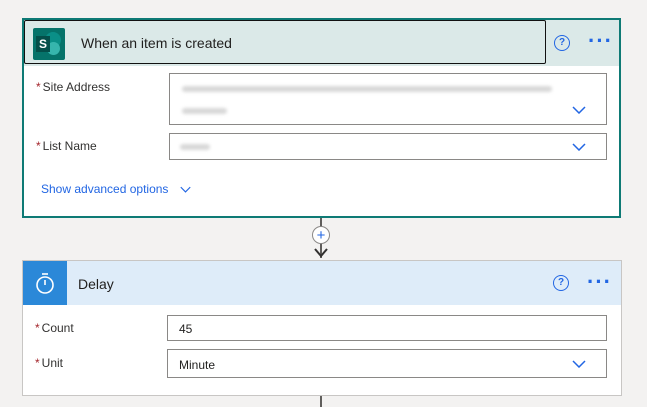 The image size is (647, 407). Describe the element at coordinates (49, 44) in the screenshot. I see `sharepoint-icon: S` at that location.